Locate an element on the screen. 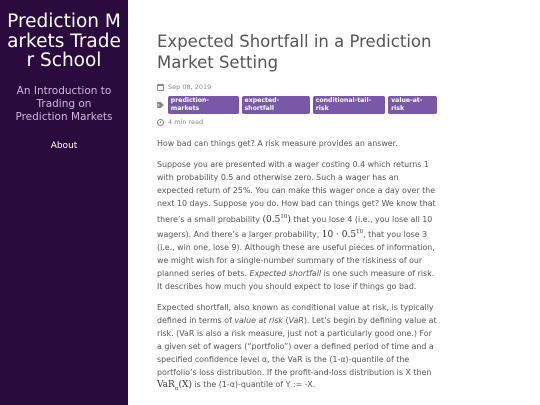 The height and width of the screenshot is (405, 540). site-title-link: Prediction Markets Trader School is located at coordinates (64, 41).